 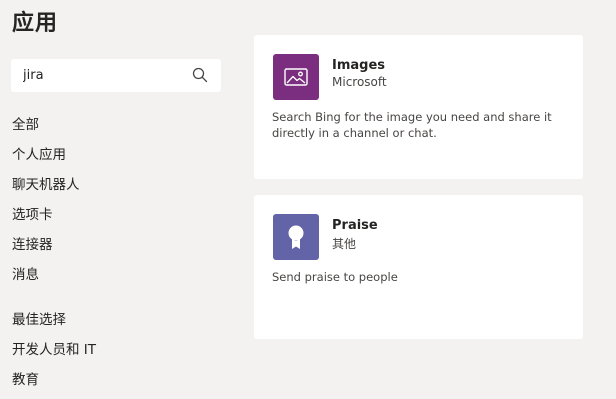 I want to click on app-name: Images, so click(x=359, y=65).